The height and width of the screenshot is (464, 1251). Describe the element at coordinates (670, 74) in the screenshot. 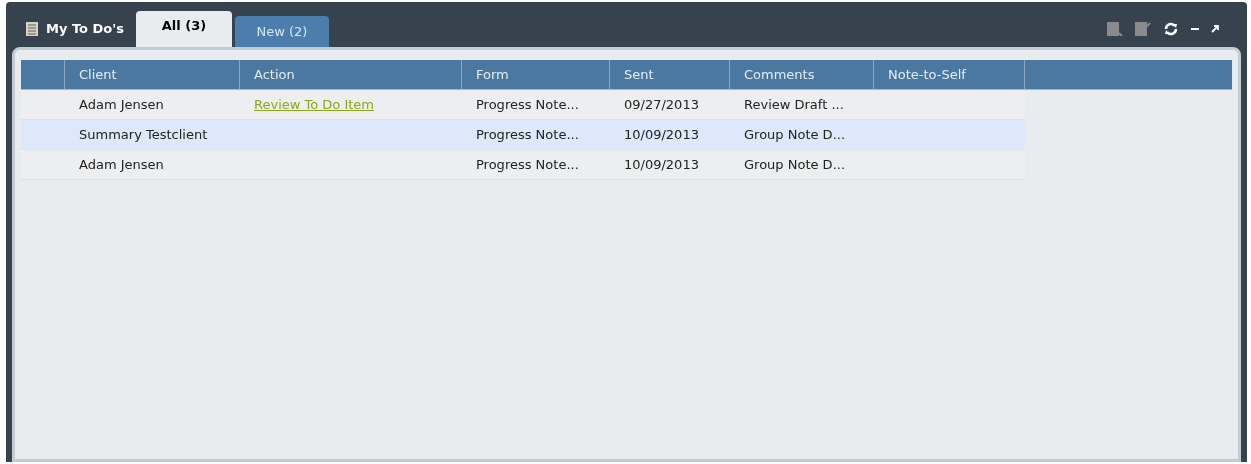

I see `column-header: Sent` at that location.